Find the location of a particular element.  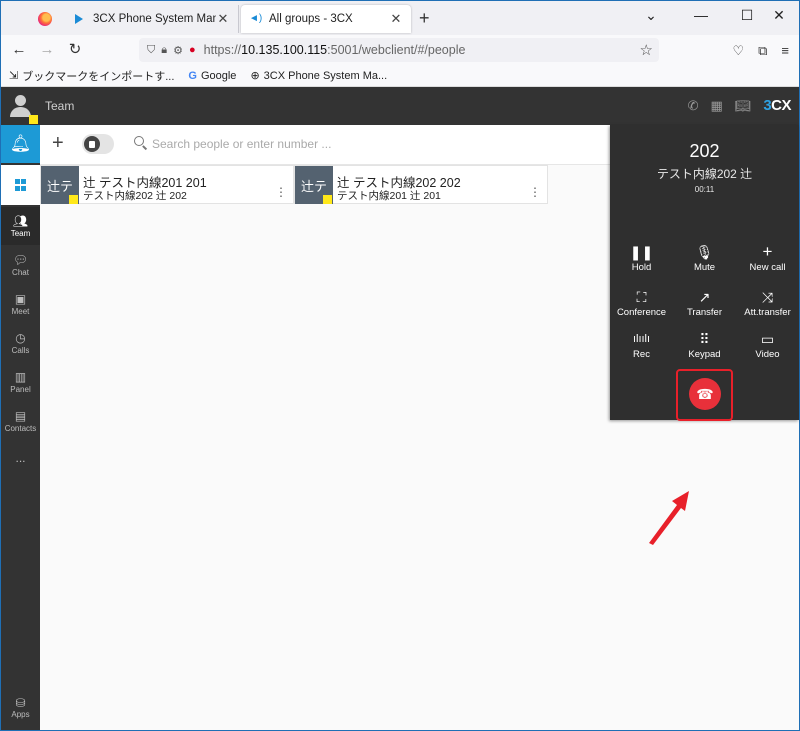

reload-button: ↻ is located at coordinates (75, 50).